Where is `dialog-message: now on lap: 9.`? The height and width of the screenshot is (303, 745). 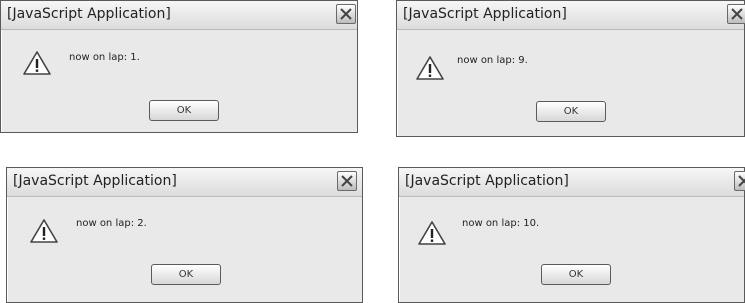 dialog-message: now on lap: 9. is located at coordinates (492, 60).